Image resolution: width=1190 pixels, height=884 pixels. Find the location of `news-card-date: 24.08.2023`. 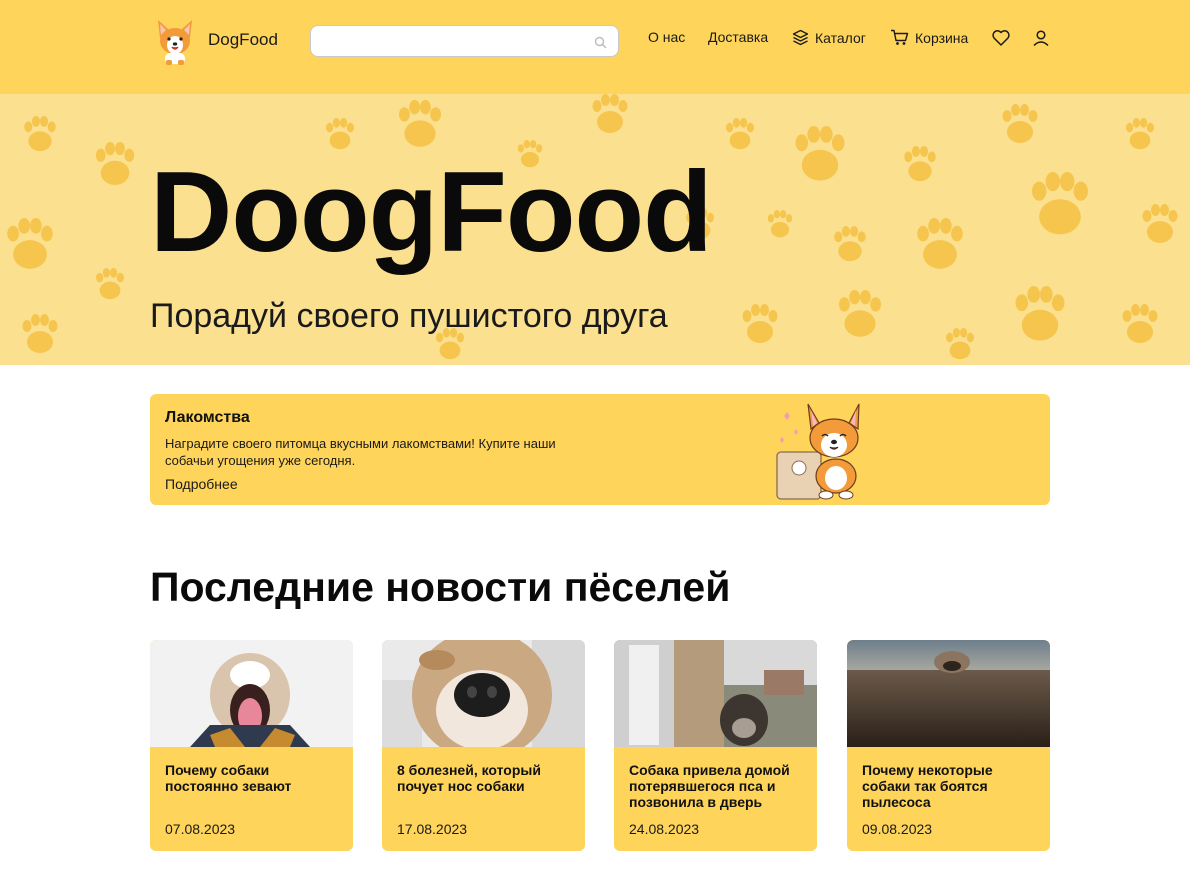

news-card-date: 24.08.2023 is located at coordinates (664, 829).